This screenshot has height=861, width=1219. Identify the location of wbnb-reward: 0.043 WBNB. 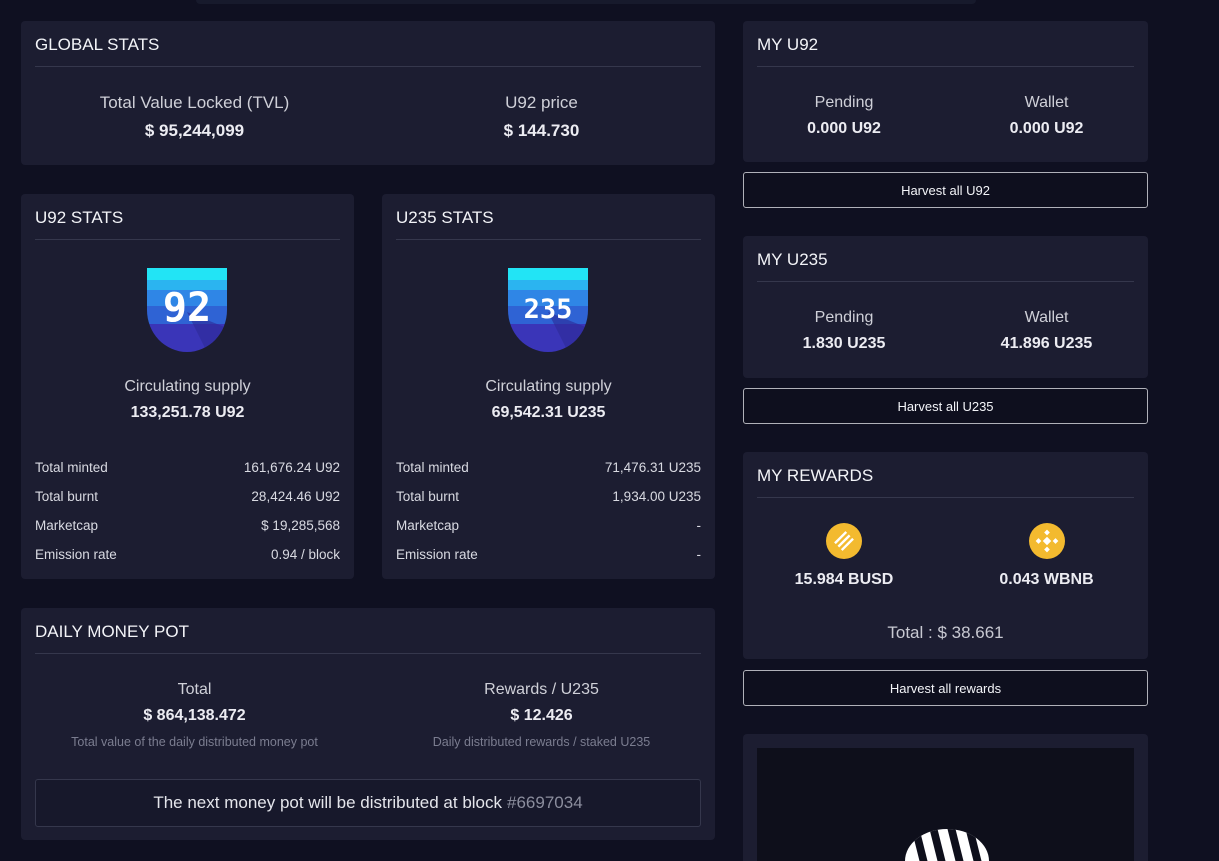
(1046, 556).